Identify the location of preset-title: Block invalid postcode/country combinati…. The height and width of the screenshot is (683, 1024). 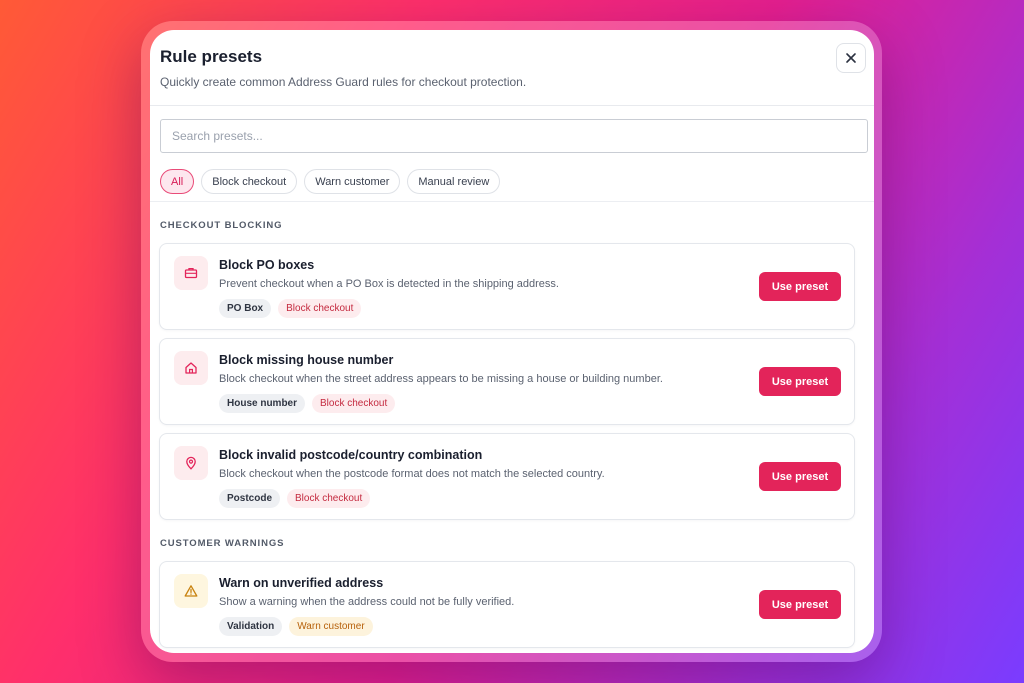
(351, 455).